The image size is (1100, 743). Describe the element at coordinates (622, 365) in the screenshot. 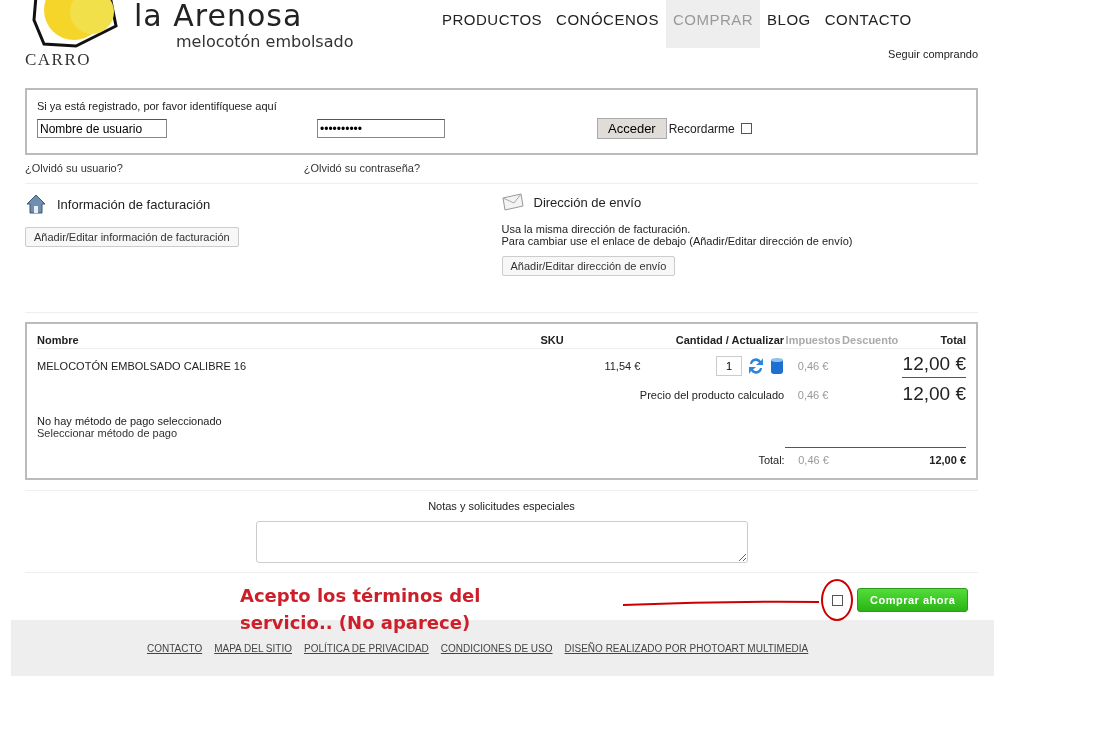

I see `product-price: 11,54 €` at that location.